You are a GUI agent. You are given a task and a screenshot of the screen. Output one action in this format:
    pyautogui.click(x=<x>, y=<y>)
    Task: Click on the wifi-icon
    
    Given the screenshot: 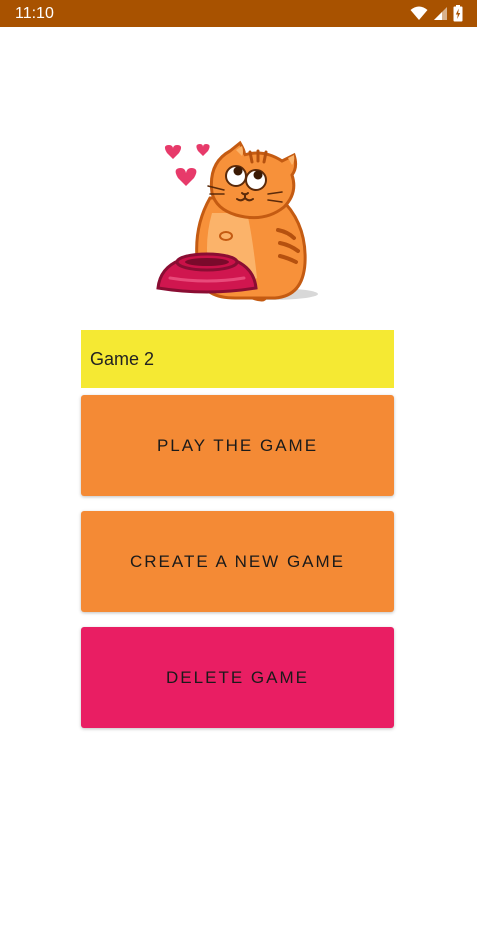 What is the action you would take?
    pyautogui.click(x=419, y=13)
    